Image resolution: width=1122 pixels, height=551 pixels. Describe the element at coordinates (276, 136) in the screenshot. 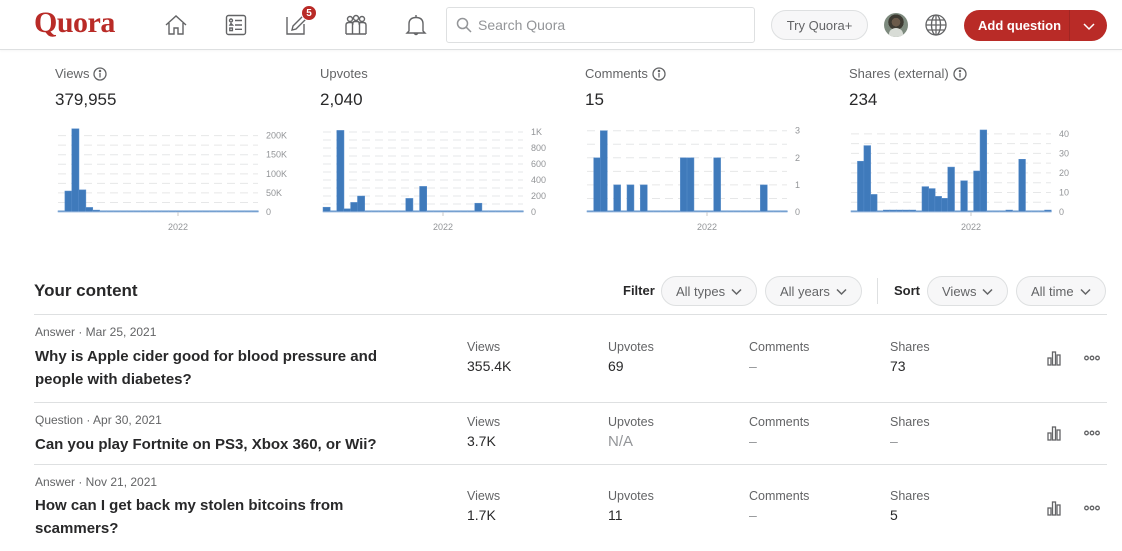

I see `y-tick-label: 200K` at that location.